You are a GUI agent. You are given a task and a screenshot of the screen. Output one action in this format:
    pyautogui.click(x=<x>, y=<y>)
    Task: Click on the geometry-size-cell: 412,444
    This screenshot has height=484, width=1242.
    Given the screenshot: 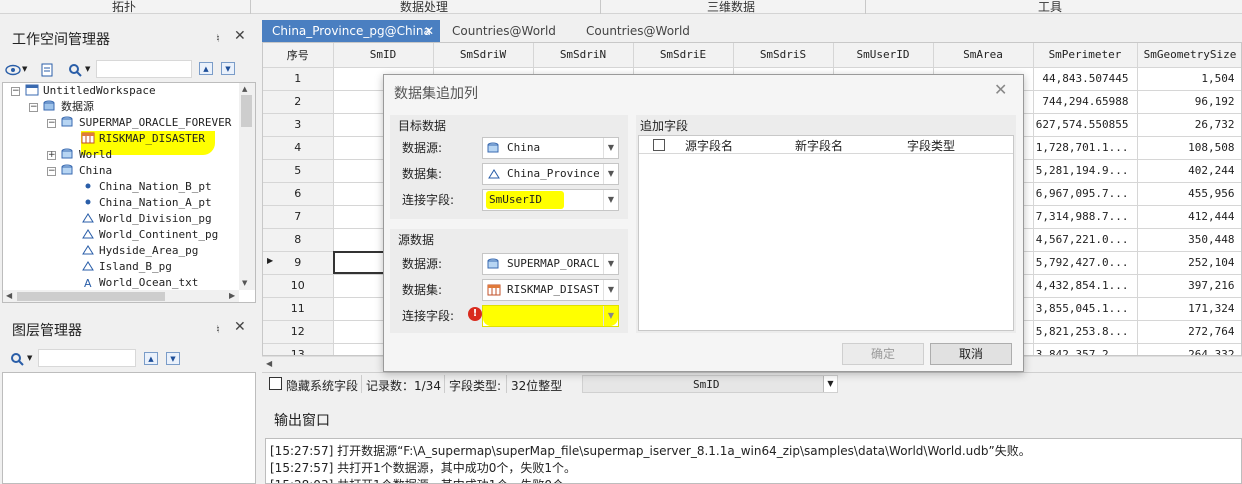 What is the action you would take?
    pyautogui.click(x=1189, y=217)
    